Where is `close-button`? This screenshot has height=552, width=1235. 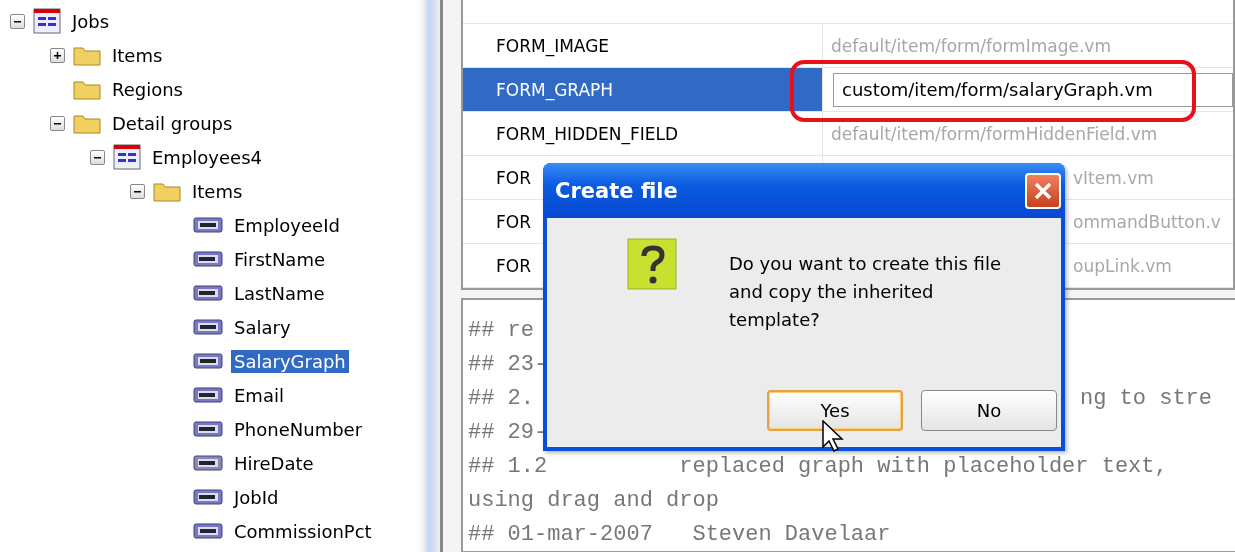 close-button is located at coordinates (1043, 190).